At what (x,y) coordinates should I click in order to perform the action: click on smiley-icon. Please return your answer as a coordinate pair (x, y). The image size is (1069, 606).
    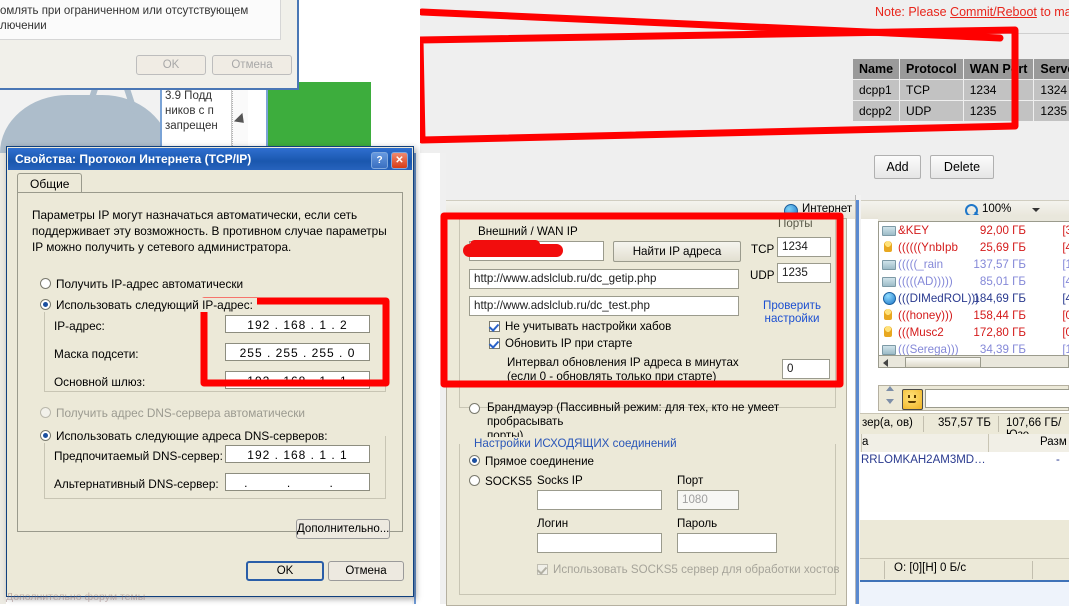
    Looking at the image, I should click on (912, 399).